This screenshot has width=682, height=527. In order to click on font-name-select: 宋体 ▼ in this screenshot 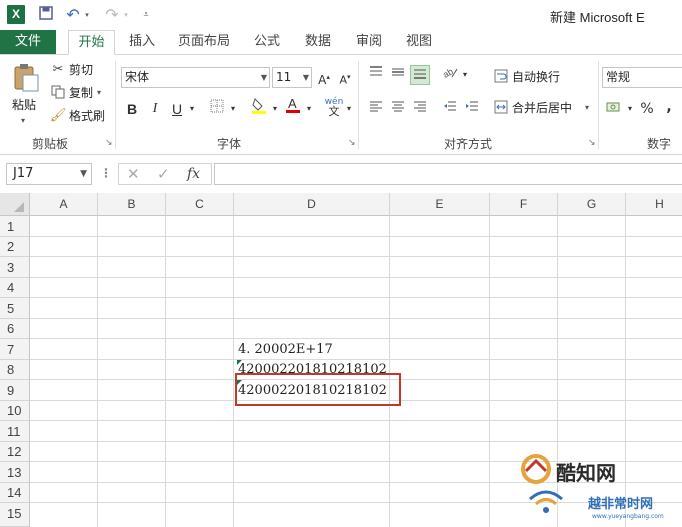, I will do `click(195, 77)`.